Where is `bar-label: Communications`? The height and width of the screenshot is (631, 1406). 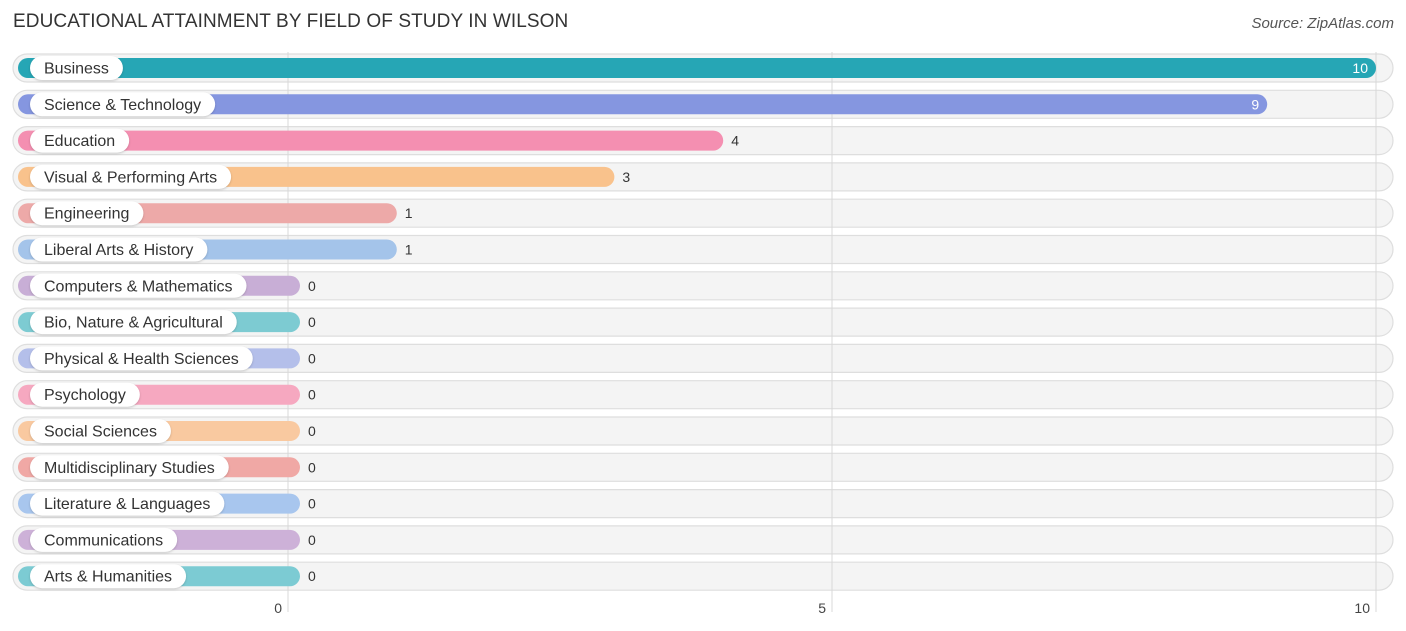 bar-label: Communications is located at coordinates (103, 540).